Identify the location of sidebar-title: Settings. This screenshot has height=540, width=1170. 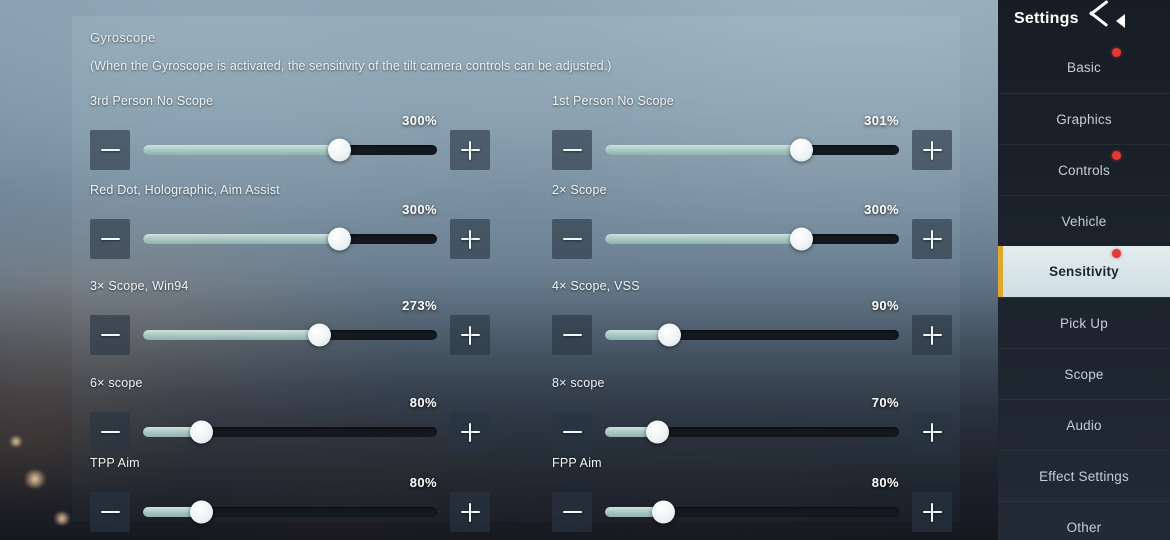
(1046, 18).